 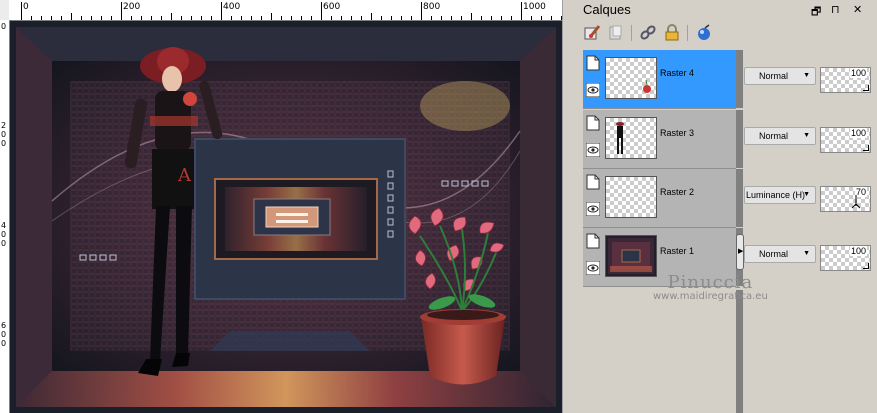 I want to click on layer-name: Raster 4, so click(x=677, y=73).